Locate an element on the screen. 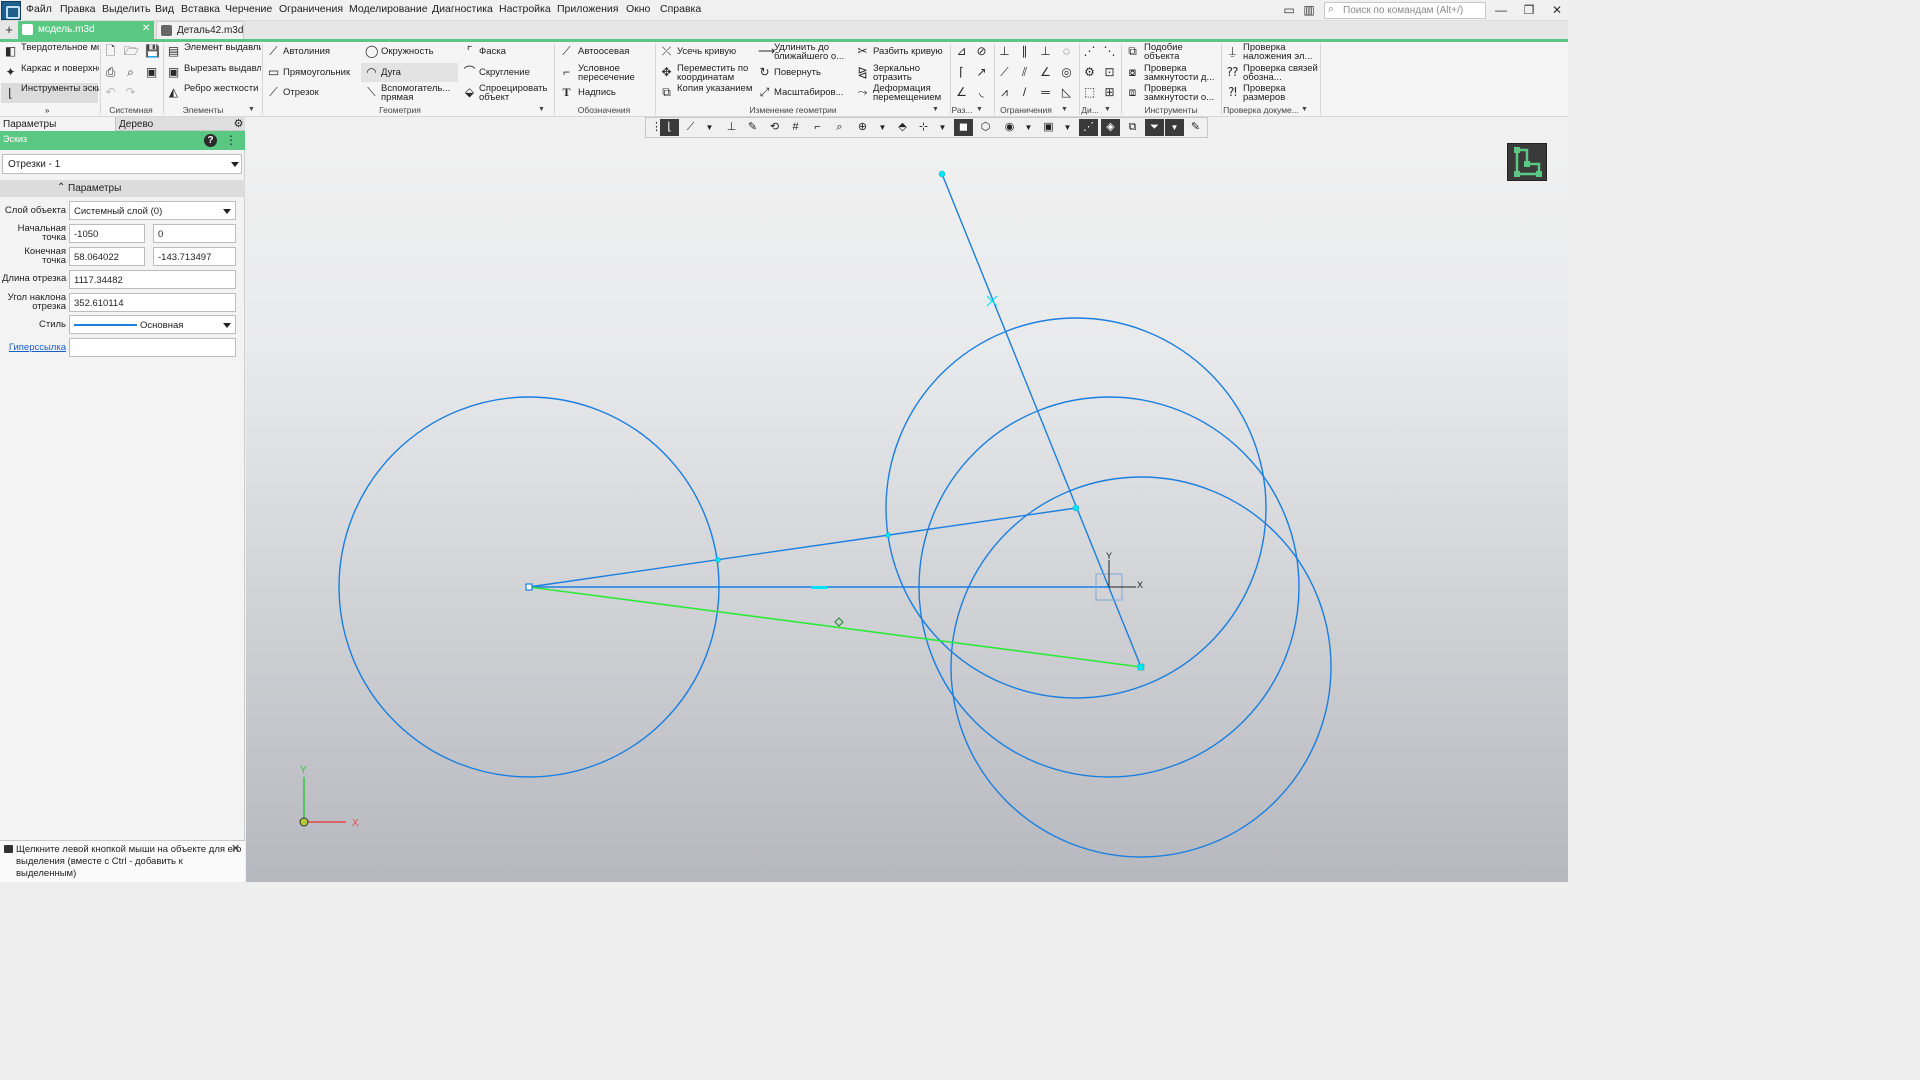  collinear-icon: ⫽ is located at coordinates (1024, 72).